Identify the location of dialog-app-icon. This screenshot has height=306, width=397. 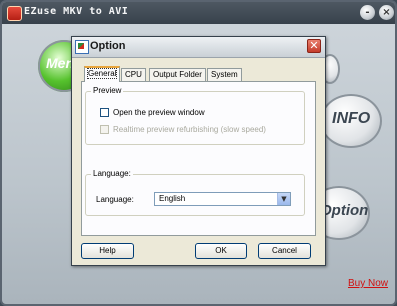
(82, 47).